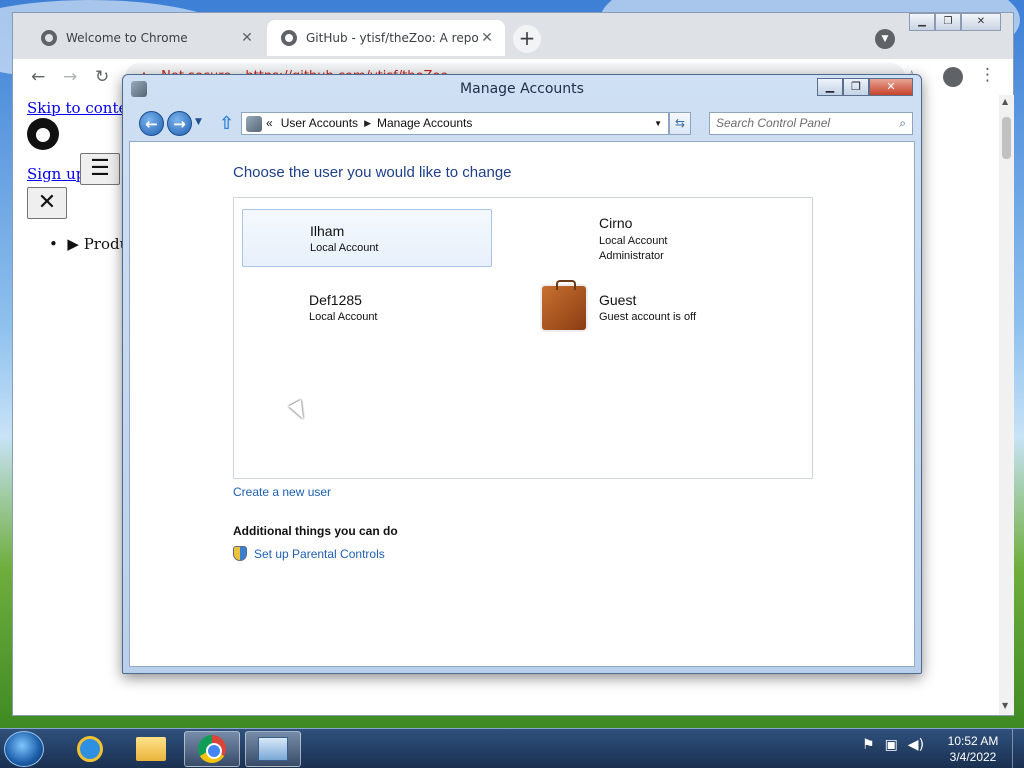 The width and height of the screenshot is (1024, 768). What do you see at coordinates (868, 745) in the screenshot?
I see `action-center-flag-icon: ⚑` at bounding box center [868, 745].